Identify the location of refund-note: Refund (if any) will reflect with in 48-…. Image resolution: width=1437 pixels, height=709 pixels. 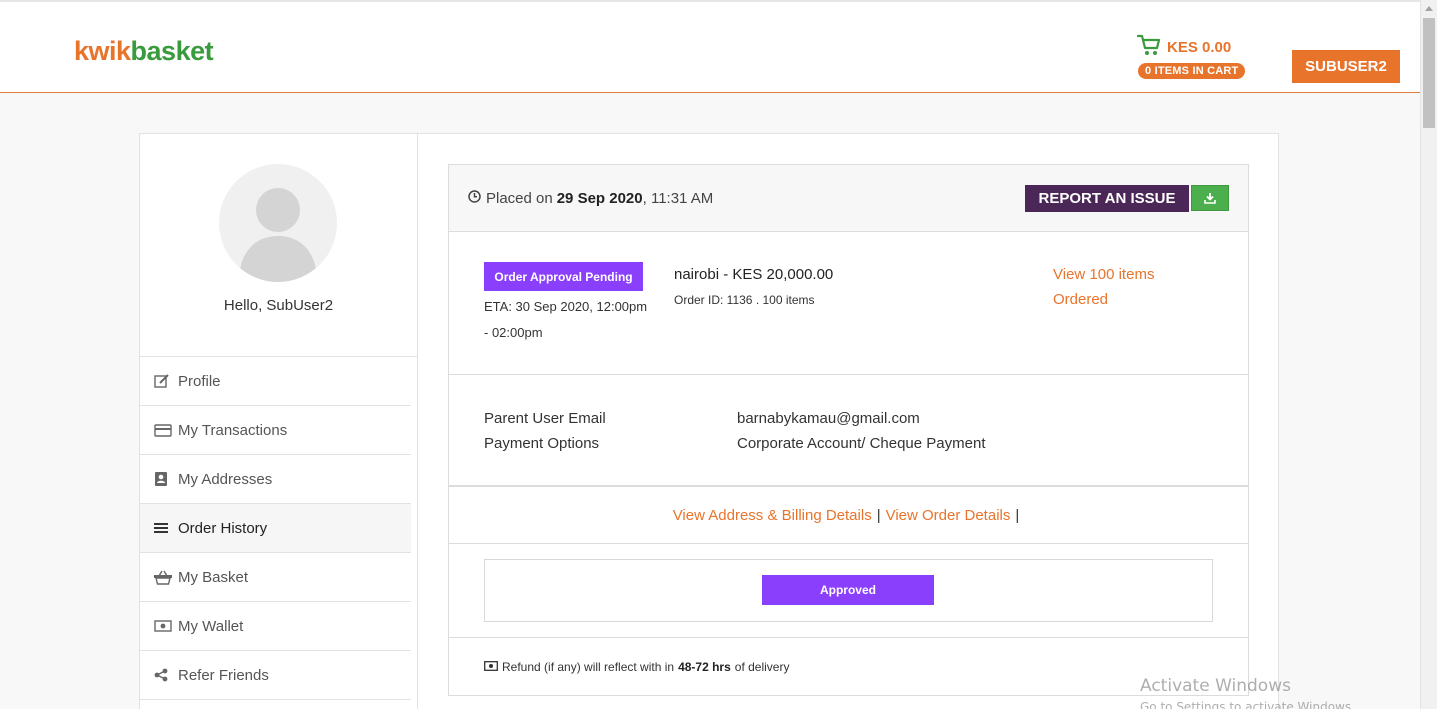
(883, 667).